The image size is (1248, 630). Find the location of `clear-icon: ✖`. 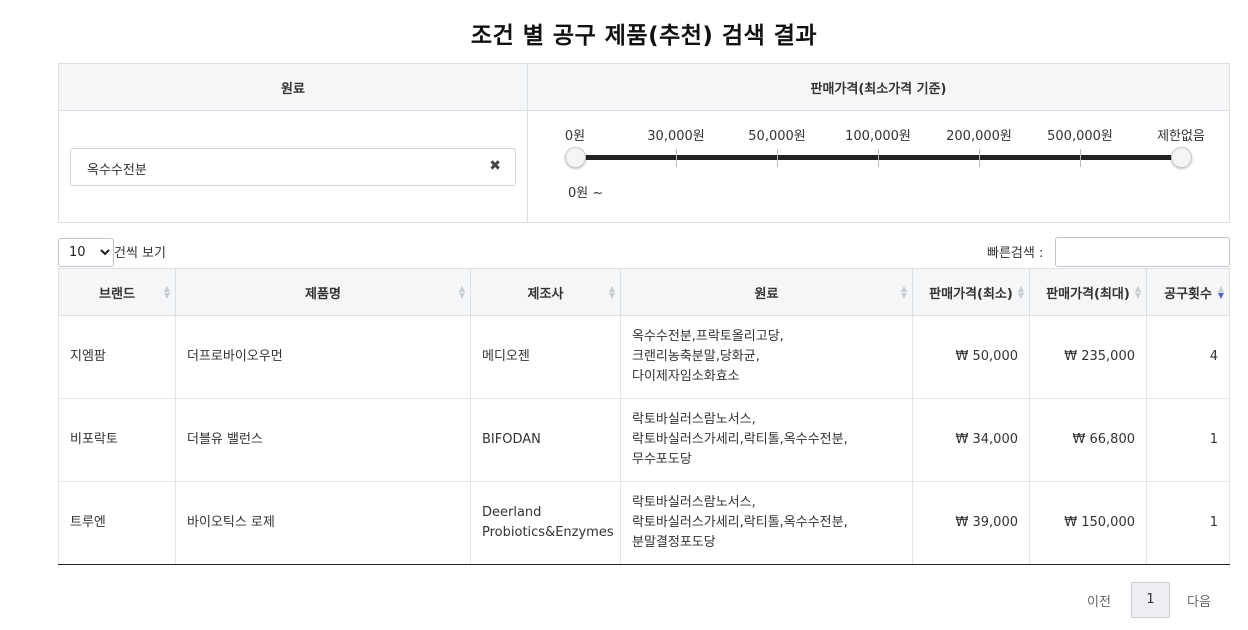

clear-icon: ✖ is located at coordinates (495, 166).